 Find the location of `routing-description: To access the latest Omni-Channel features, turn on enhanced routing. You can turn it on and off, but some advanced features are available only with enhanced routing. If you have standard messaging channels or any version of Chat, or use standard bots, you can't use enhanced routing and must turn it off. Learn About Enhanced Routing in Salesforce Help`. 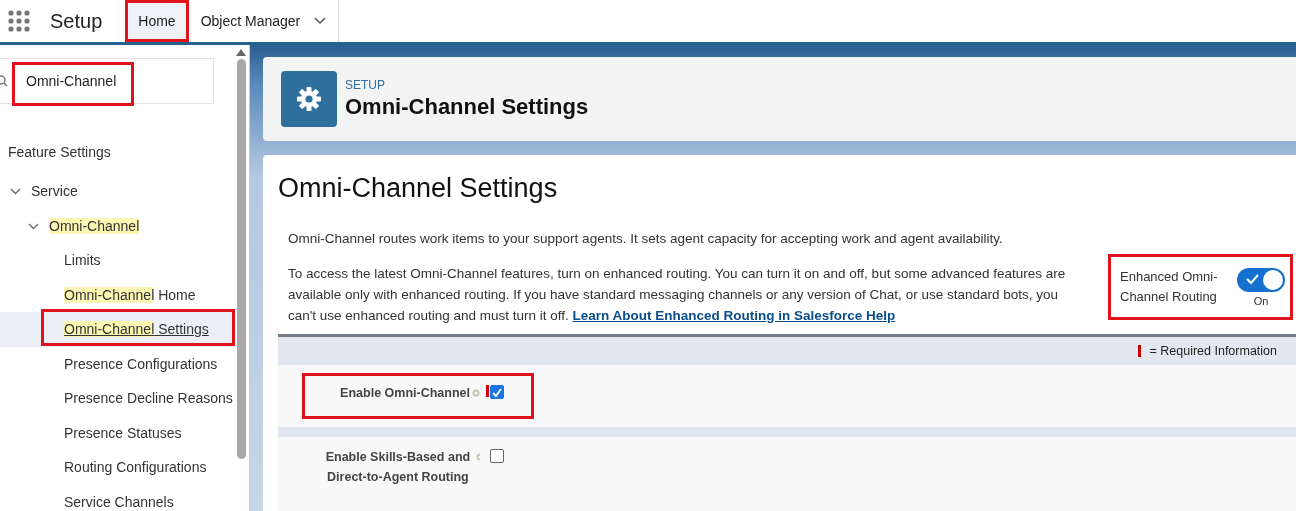

routing-description: To access the latest Omni-Channel features, turn on enhanced routing. You can turn it on and off, but some advanced features are available only with enhanced routing. If you have standard messaging channels or any version of Chat, or use standard bots, you can't use enhanced routing and must turn it off. Learn About Enhanced Routing in Salesforce Help is located at coordinates (677, 295).